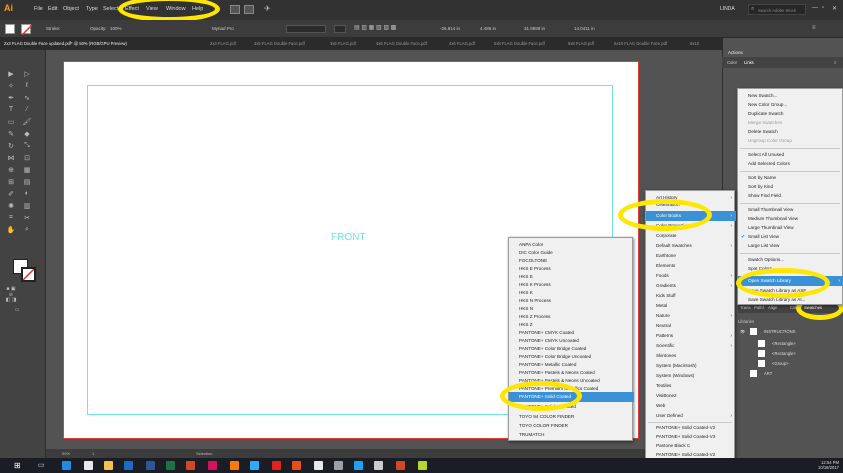  Describe the element at coordinates (691, 416) in the screenshot. I see `menu-item-user-defined: User Defined ›` at that location.